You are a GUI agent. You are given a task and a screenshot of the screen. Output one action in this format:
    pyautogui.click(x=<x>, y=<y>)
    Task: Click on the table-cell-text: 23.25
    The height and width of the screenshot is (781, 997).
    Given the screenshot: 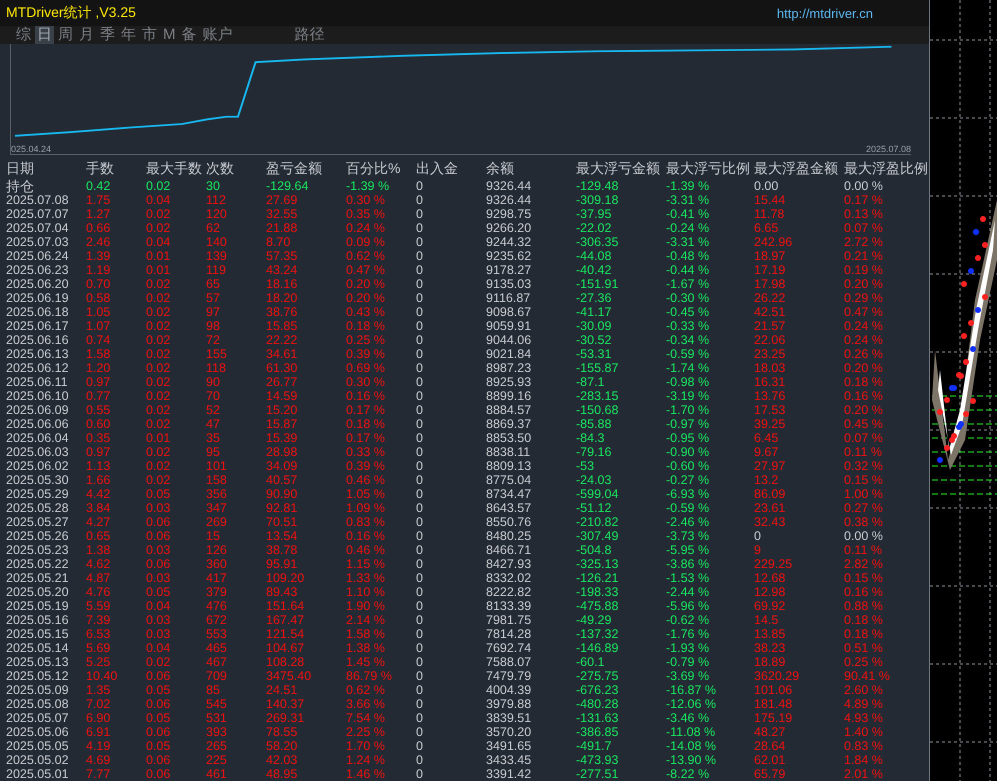 What is the action you would take?
    pyautogui.click(x=770, y=354)
    